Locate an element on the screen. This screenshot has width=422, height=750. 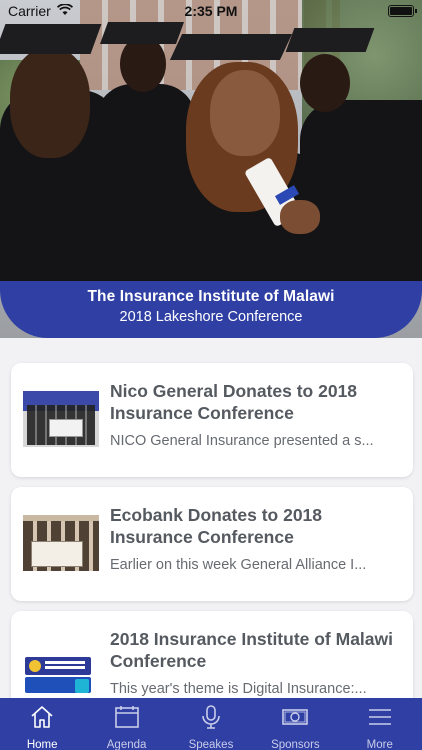
banner-subtitle: 2018 Lakeshore Conference is located at coordinates (211, 317).